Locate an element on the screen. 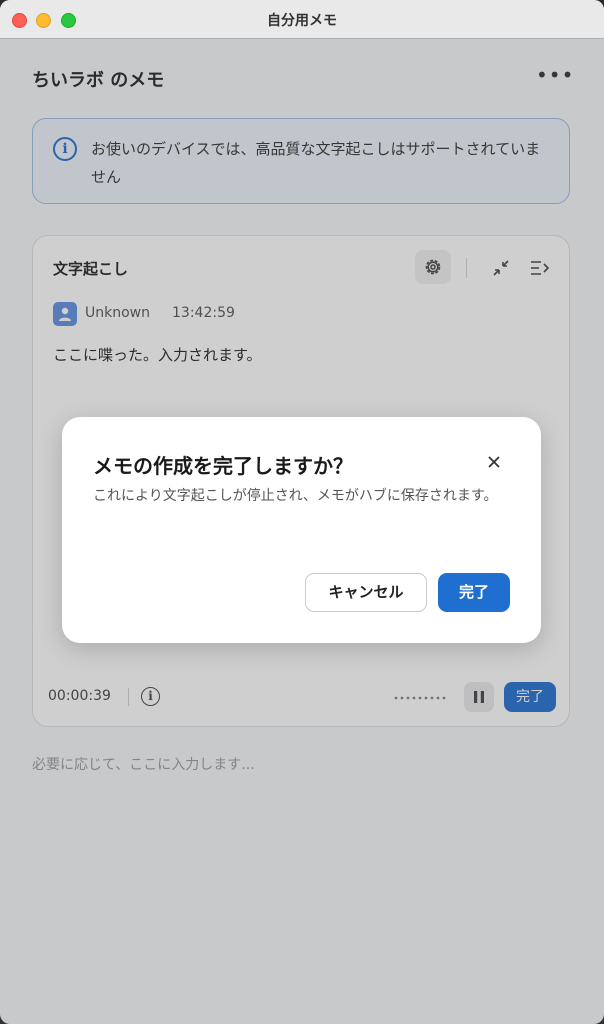 Image resolution: width=604 pixels, height=1024 pixels. cancel-button: キャンセル is located at coordinates (366, 592).